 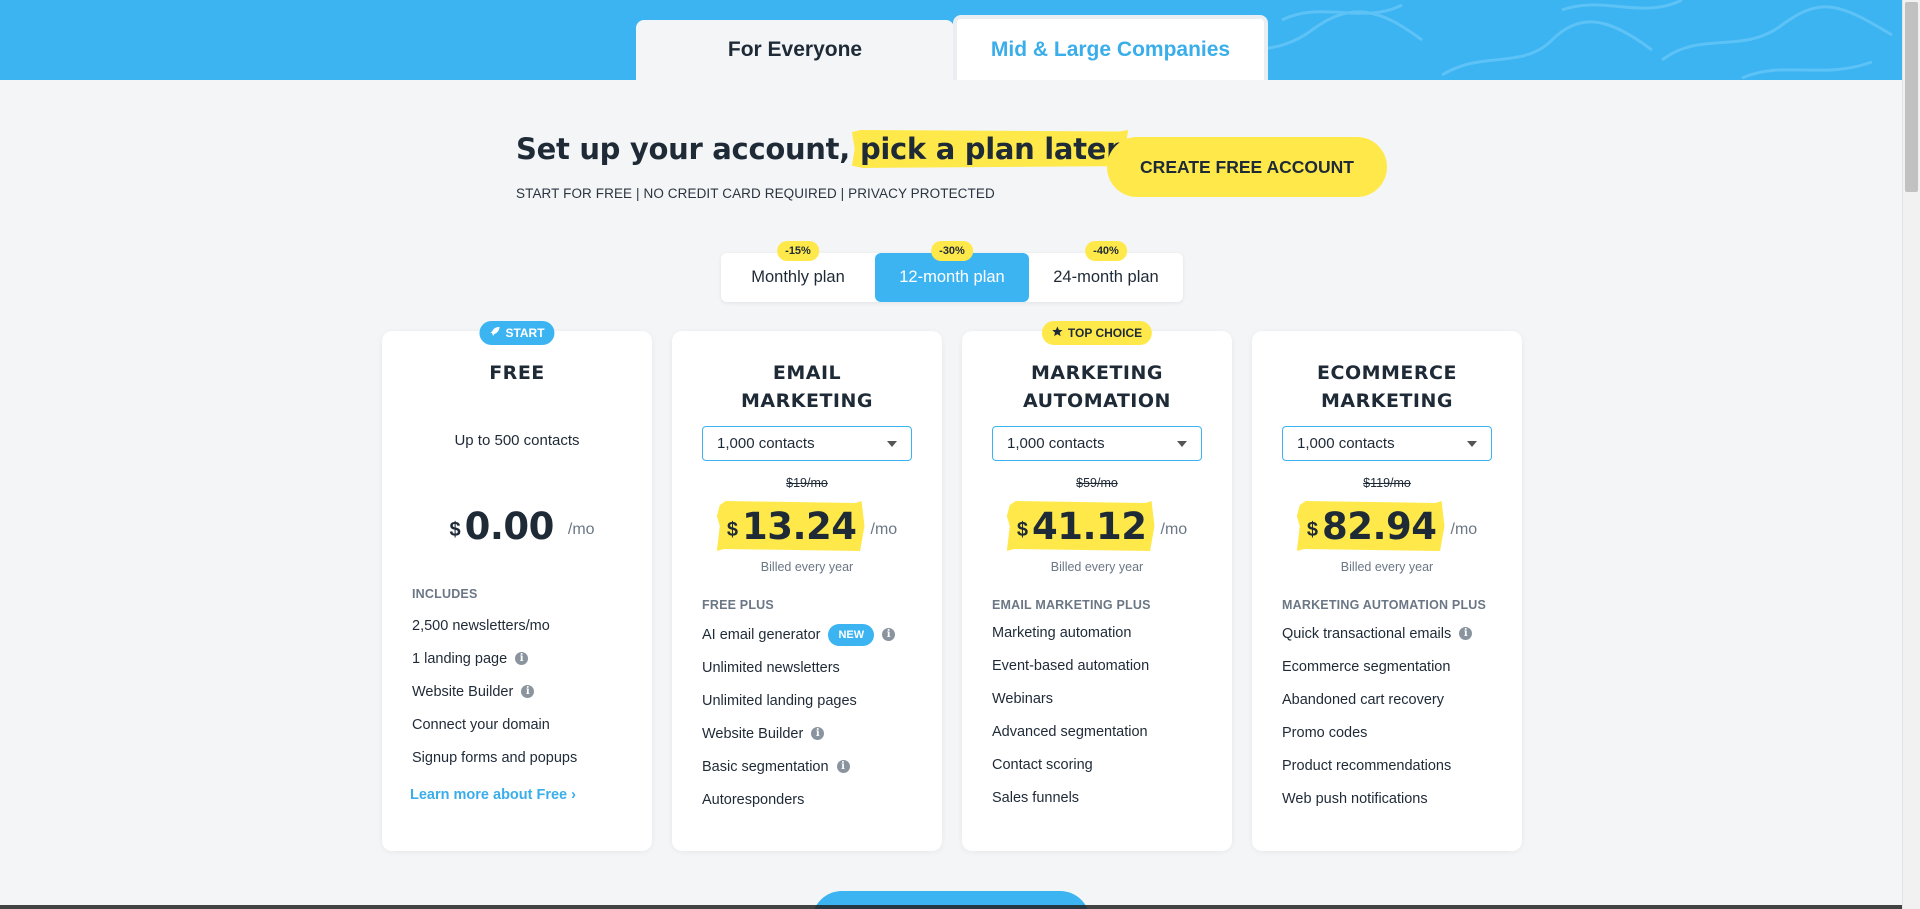 I want to click on old-price: $59/mo, so click(x=1097, y=483).